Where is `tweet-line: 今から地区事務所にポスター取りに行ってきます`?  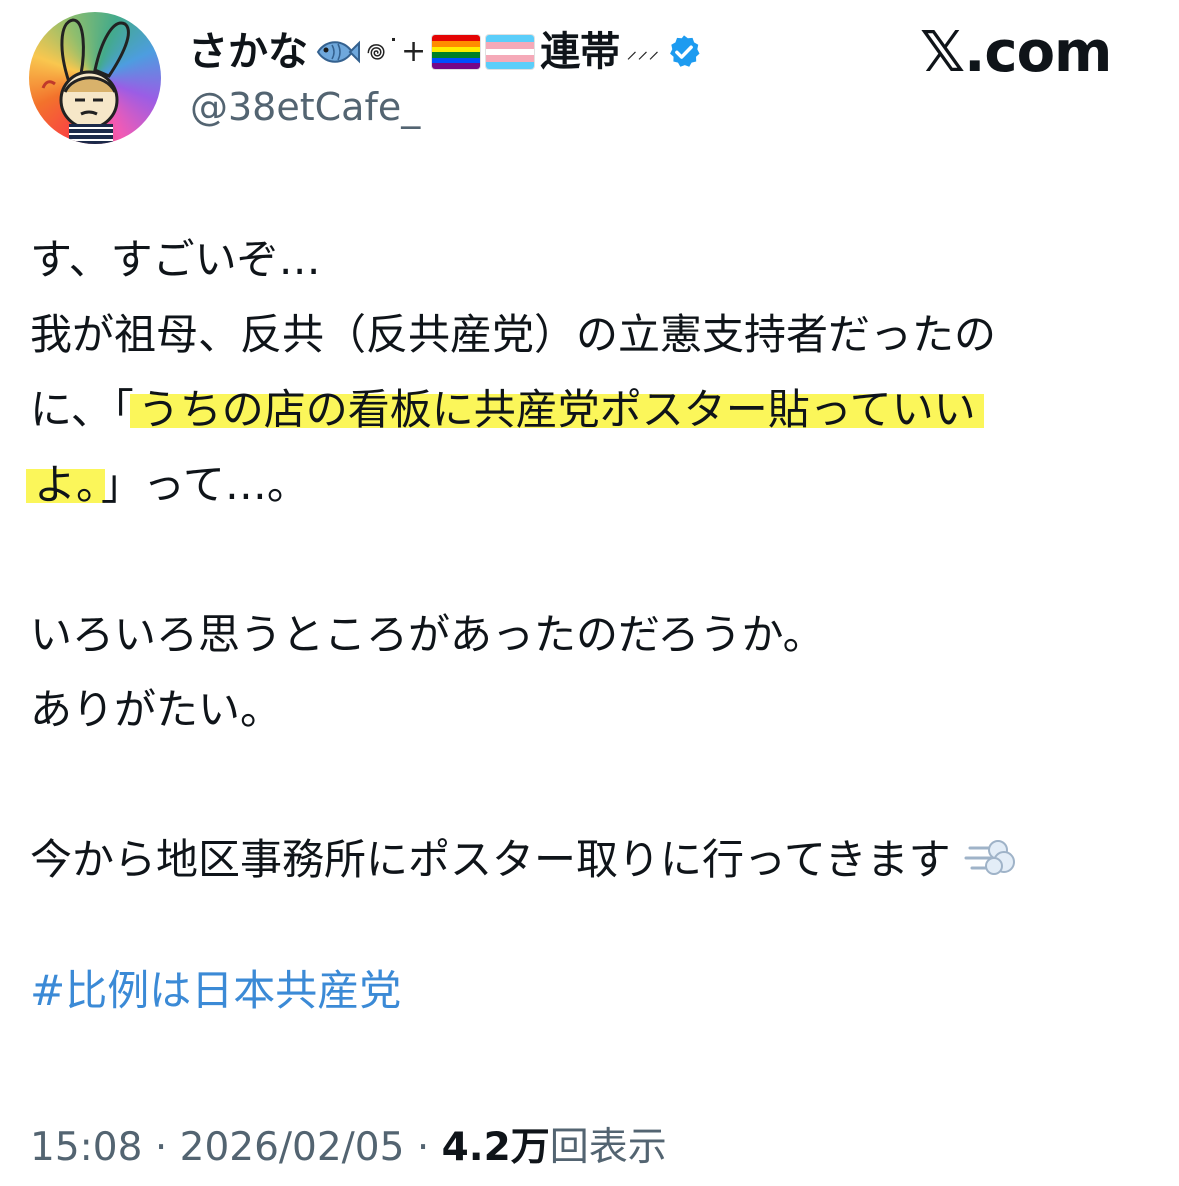 tweet-line: 今から地区事務所にポスター取りに行ってきます is located at coordinates (590, 859).